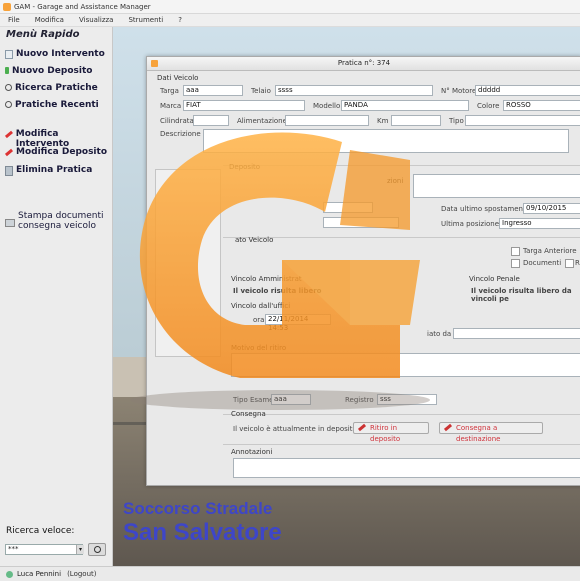 This screenshot has width=580, height=581. Describe the element at coordinates (40, 531) in the screenshot. I see `quick-search-label: Ricerca veloce:` at that location.